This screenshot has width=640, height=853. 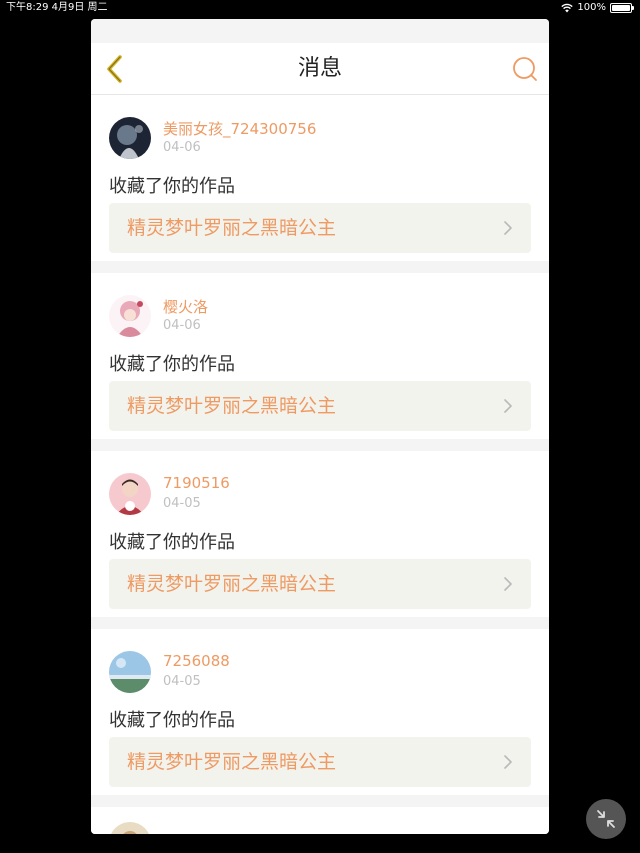 What do you see at coordinates (185, 306) in the screenshot?
I see `user-name: 樱火洛` at bounding box center [185, 306].